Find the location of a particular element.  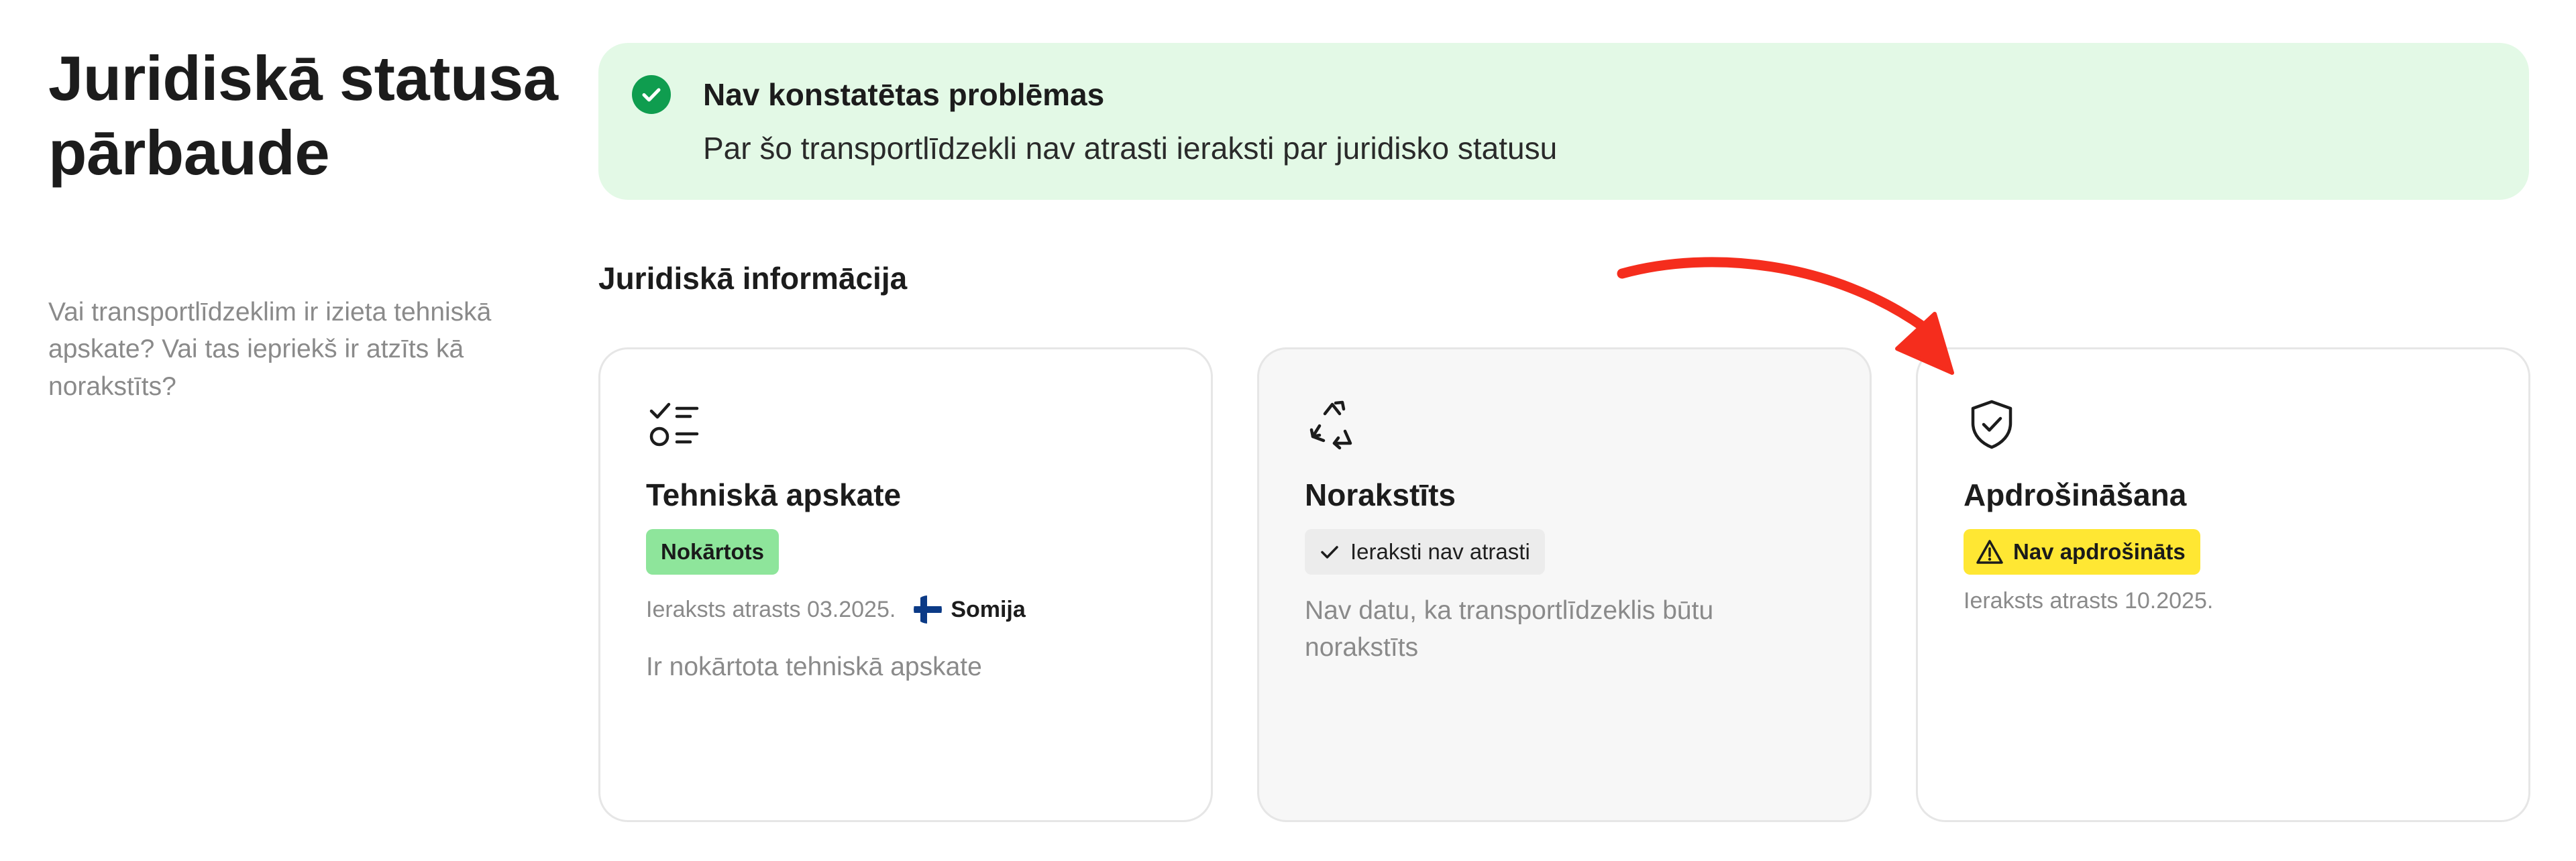

record-date: Ieraksts atrasts 10.2025. is located at coordinates (2089, 601).